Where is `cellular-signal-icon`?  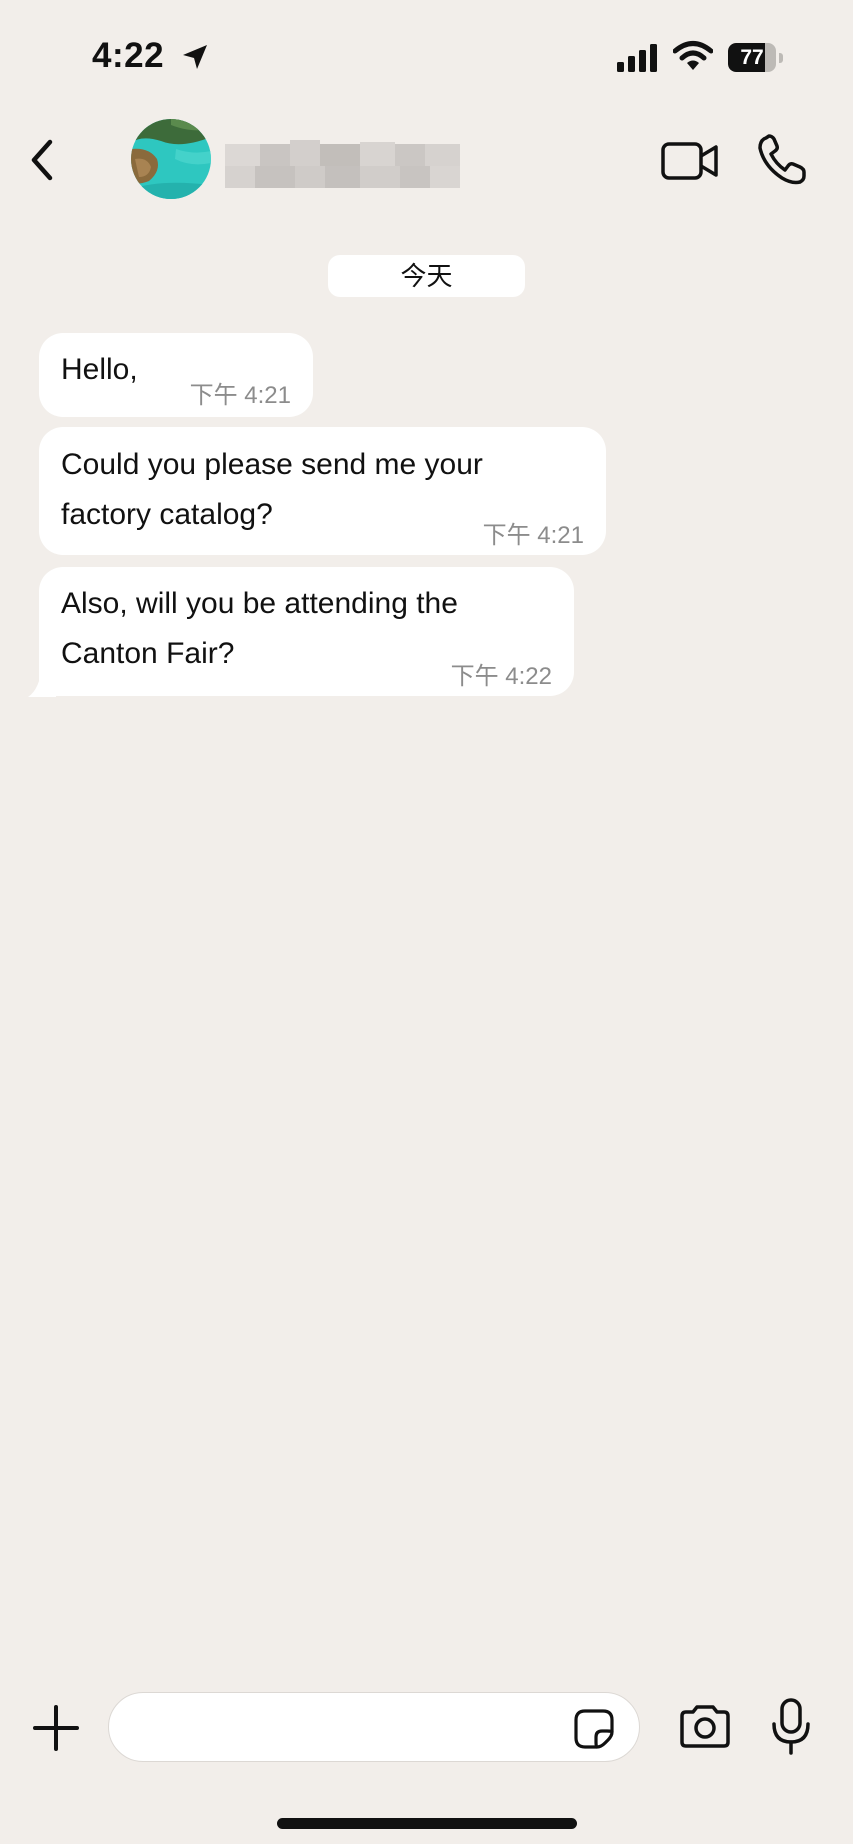
cellular-signal-icon is located at coordinates (637, 58).